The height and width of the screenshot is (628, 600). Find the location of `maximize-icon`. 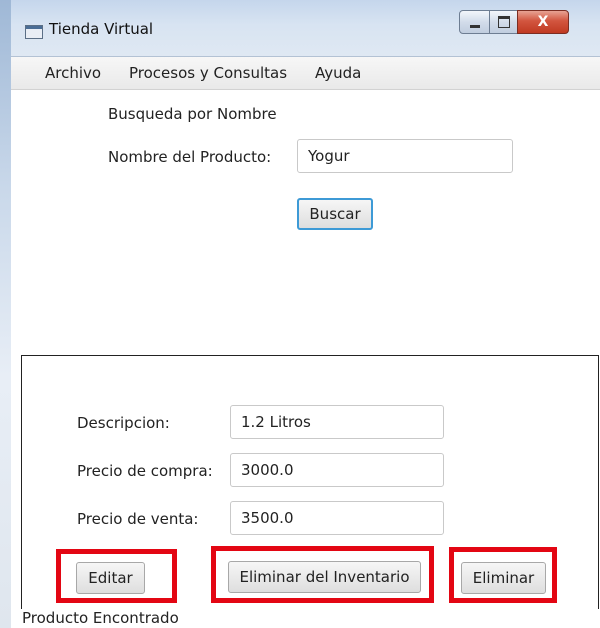

maximize-icon is located at coordinates (504, 22).